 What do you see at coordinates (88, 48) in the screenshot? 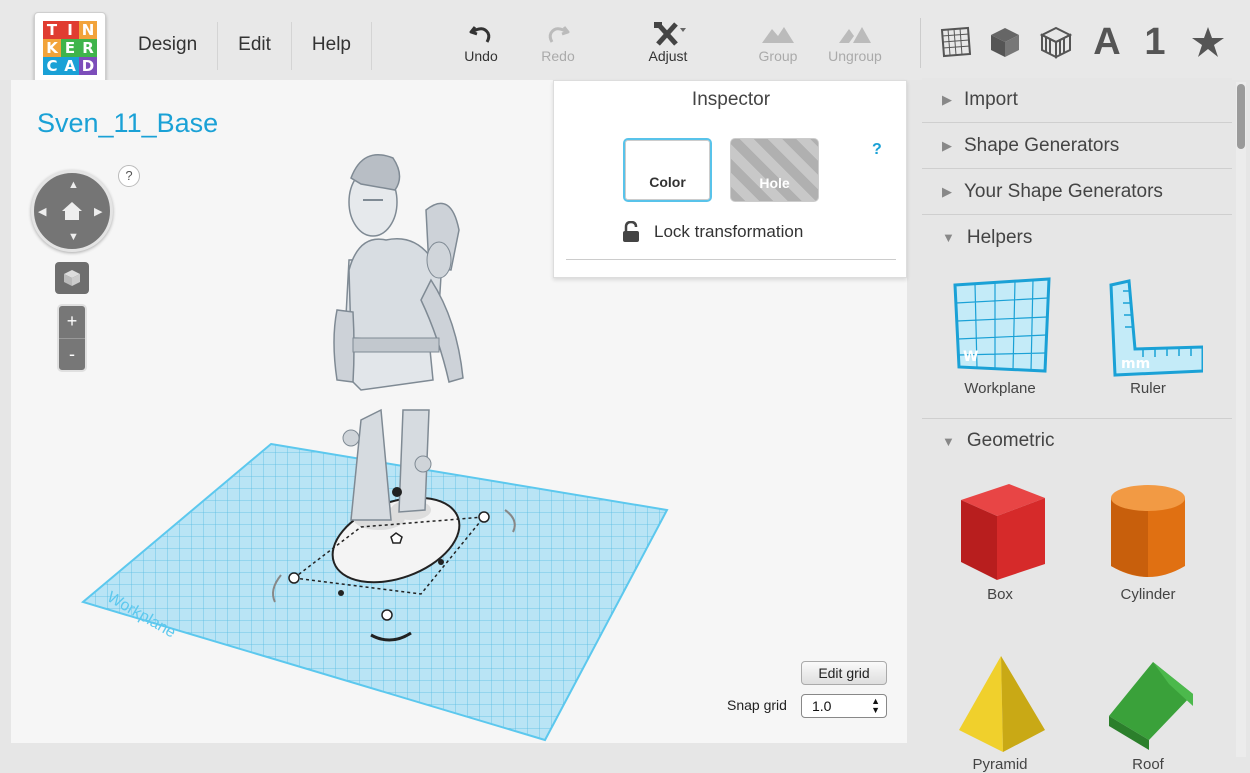
I see `logo-letter: R` at bounding box center [88, 48].